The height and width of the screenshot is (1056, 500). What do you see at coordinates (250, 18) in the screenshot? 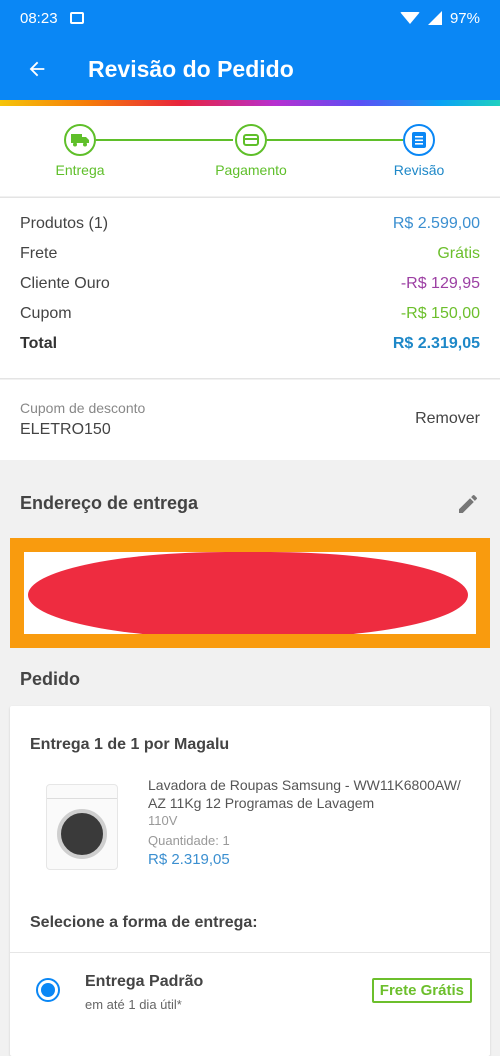
I see `status-bar: 08:23 97%` at bounding box center [250, 18].